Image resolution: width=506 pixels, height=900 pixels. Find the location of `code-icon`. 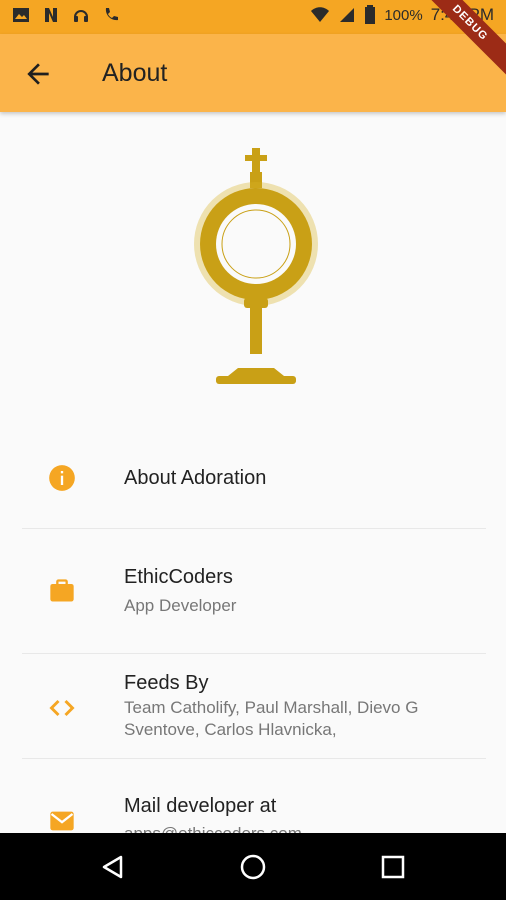

code-icon is located at coordinates (62, 708).